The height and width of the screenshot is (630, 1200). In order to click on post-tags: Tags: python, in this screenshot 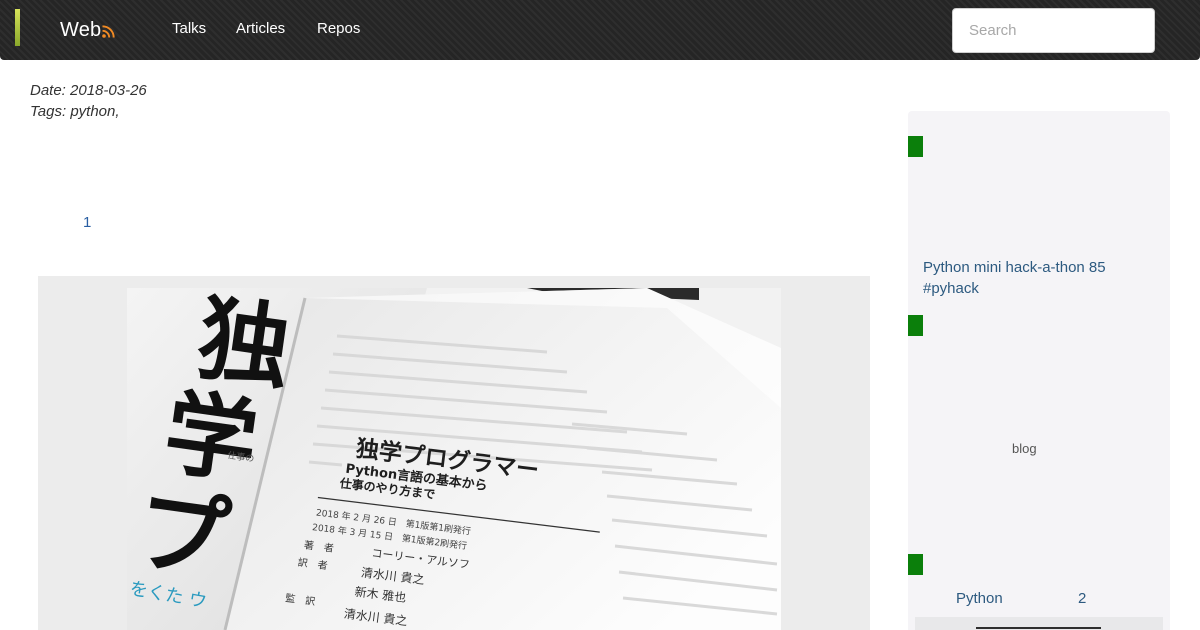, I will do `click(75, 111)`.